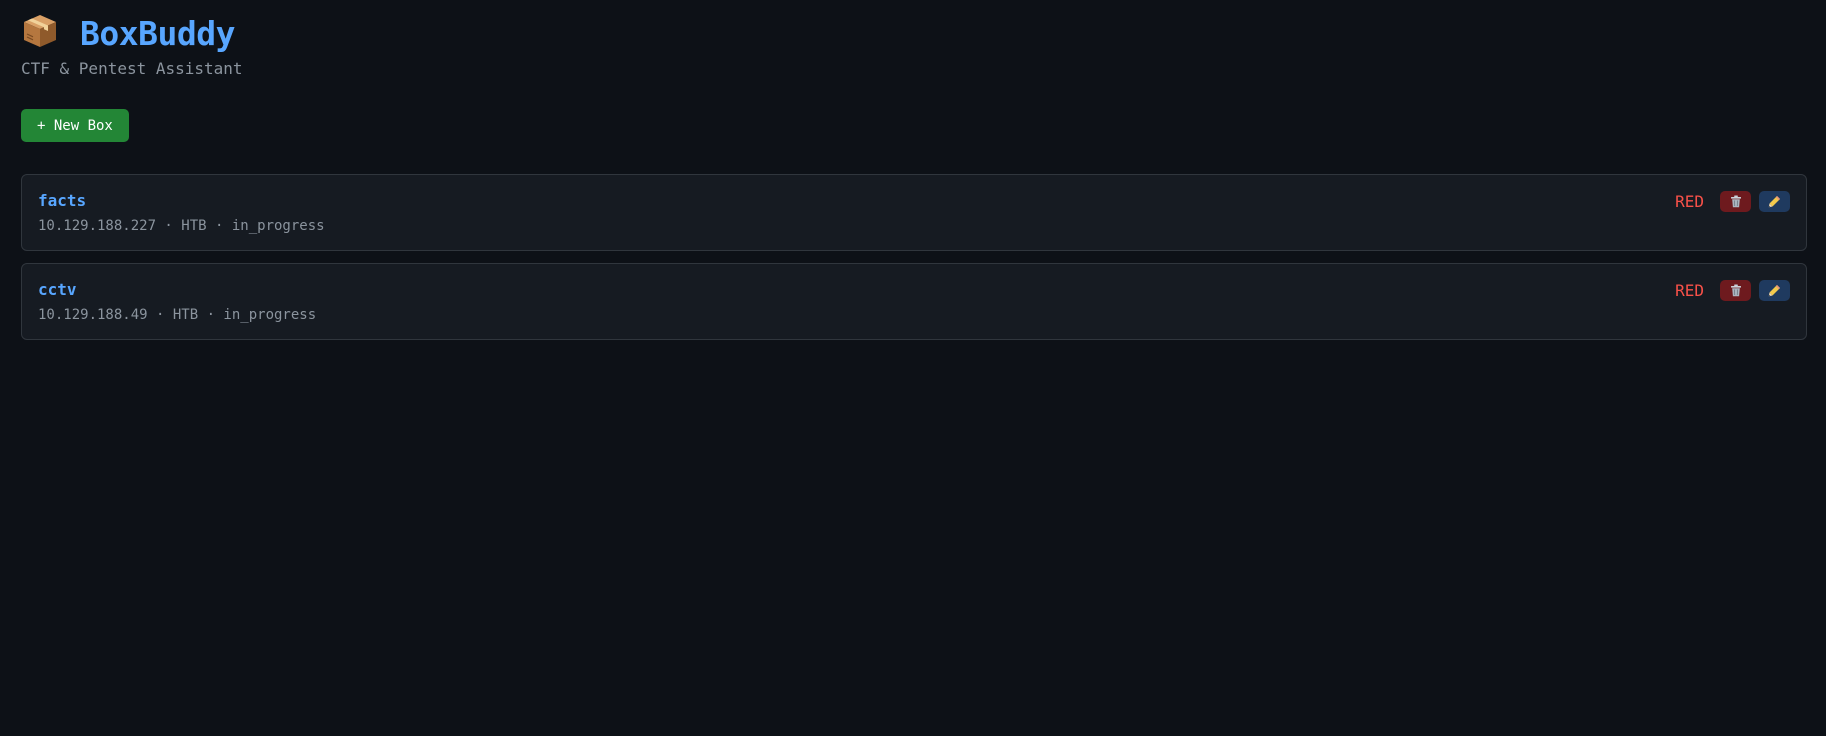 This screenshot has height=736, width=1826. I want to click on app-subtitle: CTF & Pentest Assistant, so click(132, 68).